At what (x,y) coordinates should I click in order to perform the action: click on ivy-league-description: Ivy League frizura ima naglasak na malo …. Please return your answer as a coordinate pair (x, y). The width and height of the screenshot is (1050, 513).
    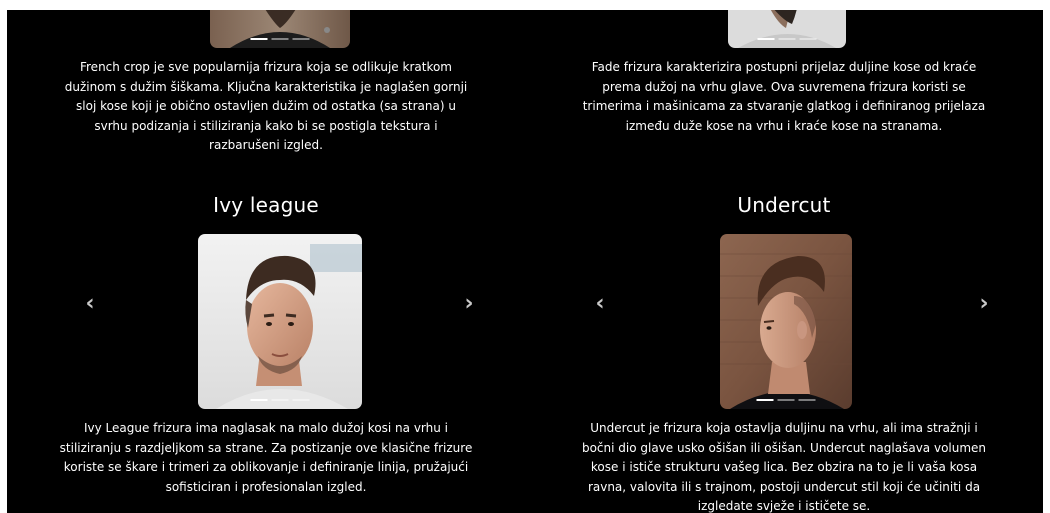
    Looking at the image, I should click on (266, 457).